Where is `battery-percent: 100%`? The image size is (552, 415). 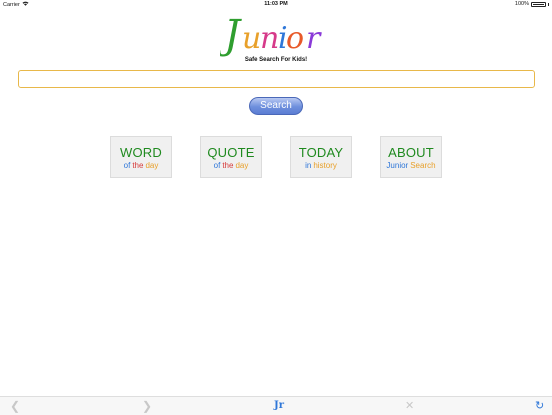 battery-percent: 100% is located at coordinates (521, 4).